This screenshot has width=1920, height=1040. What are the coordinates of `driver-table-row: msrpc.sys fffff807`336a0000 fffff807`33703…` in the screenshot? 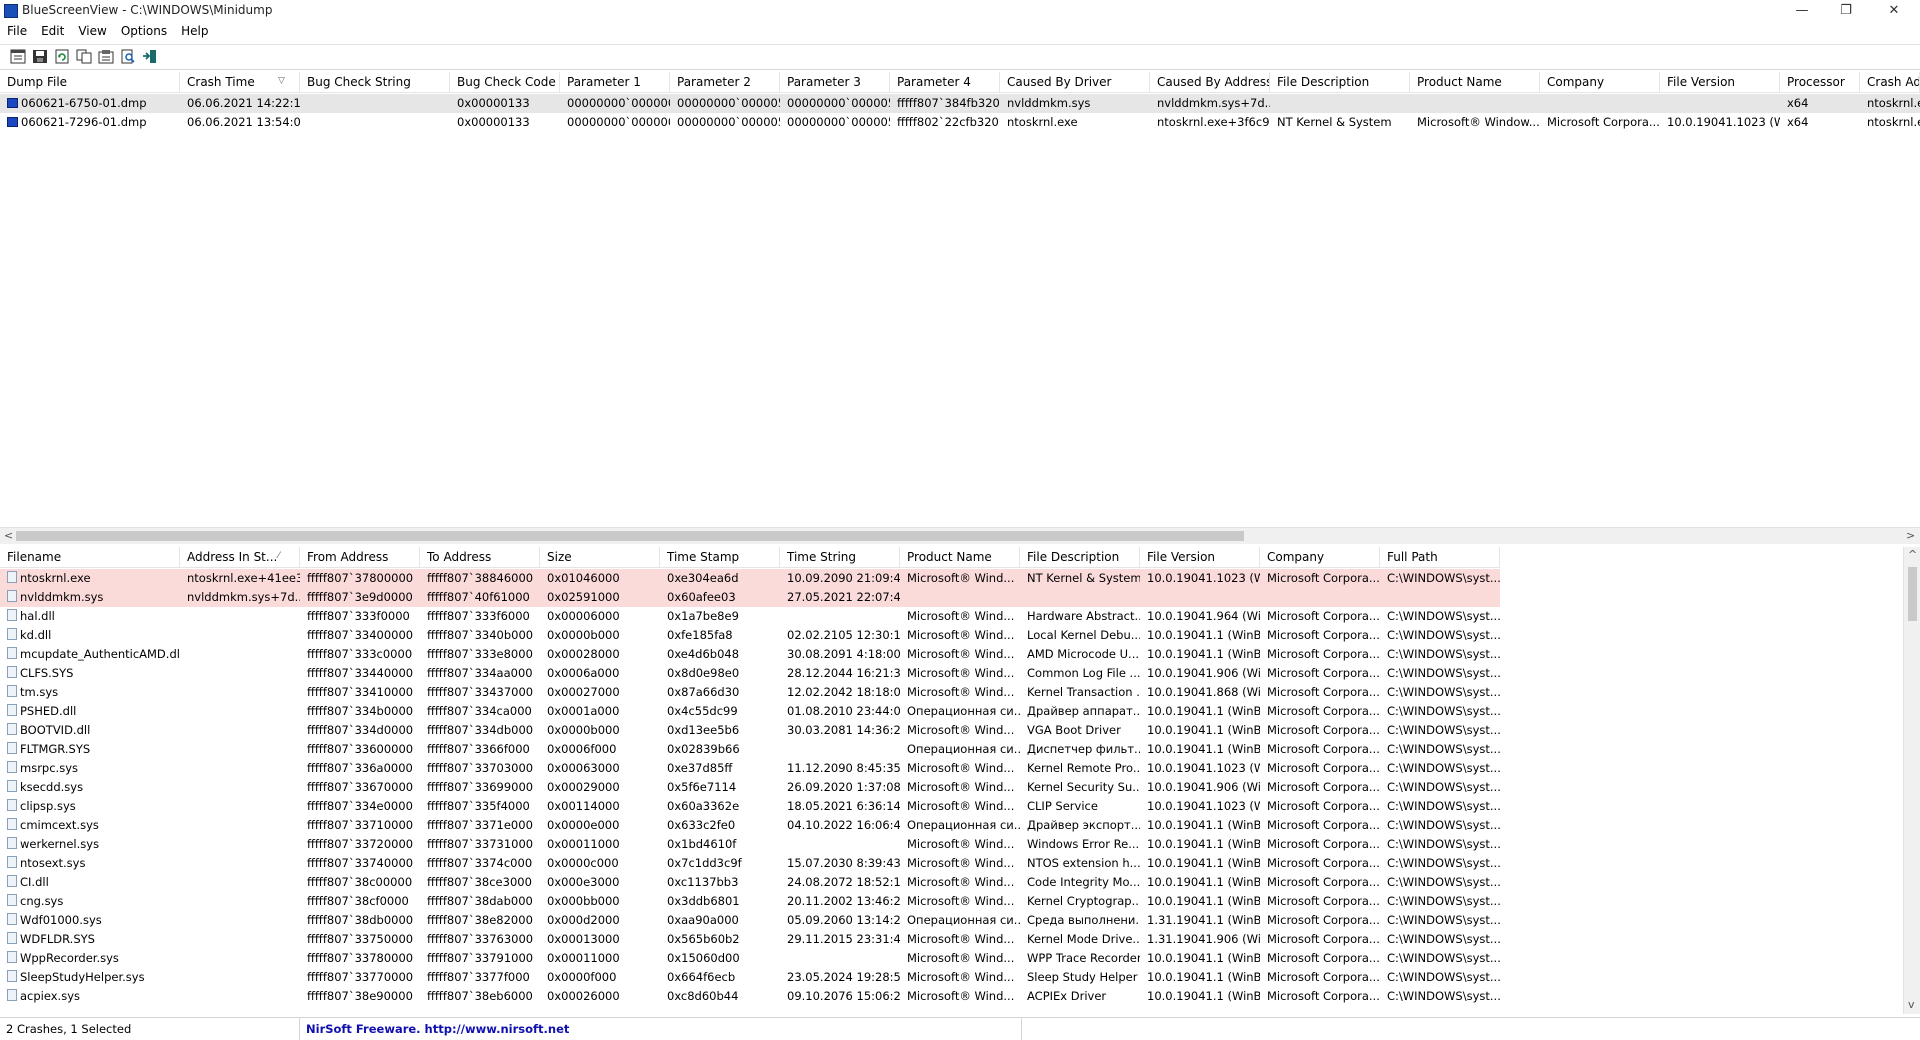 It's located at (750, 768).